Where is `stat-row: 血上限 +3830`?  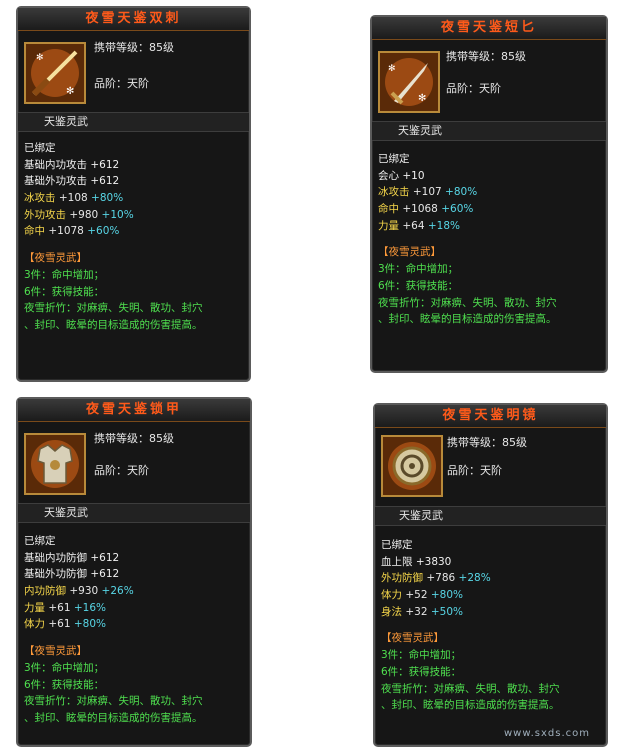 stat-row: 血上限 +3830 is located at coordinates (416, 561).